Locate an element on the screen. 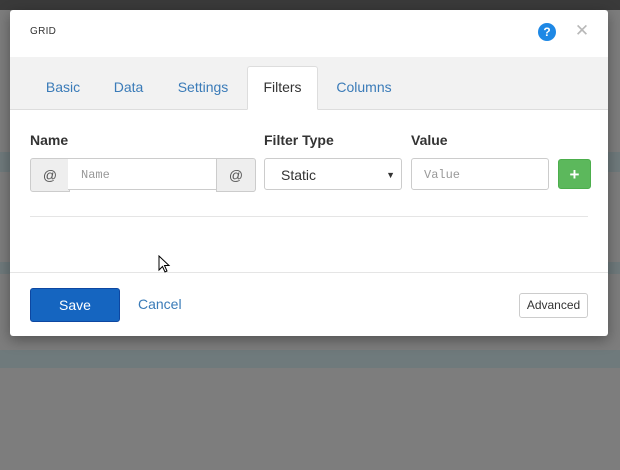 This screenshot has height=470, width=620. filter-type-select: Static ▼ is located at coordinates (333, 174).